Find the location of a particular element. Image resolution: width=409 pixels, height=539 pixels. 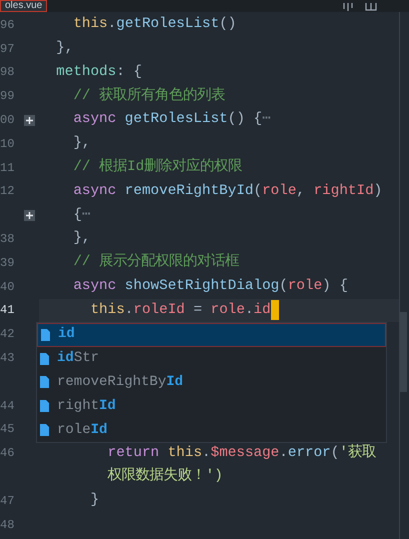

line-number: 99 is located at coordinates (7, 97).